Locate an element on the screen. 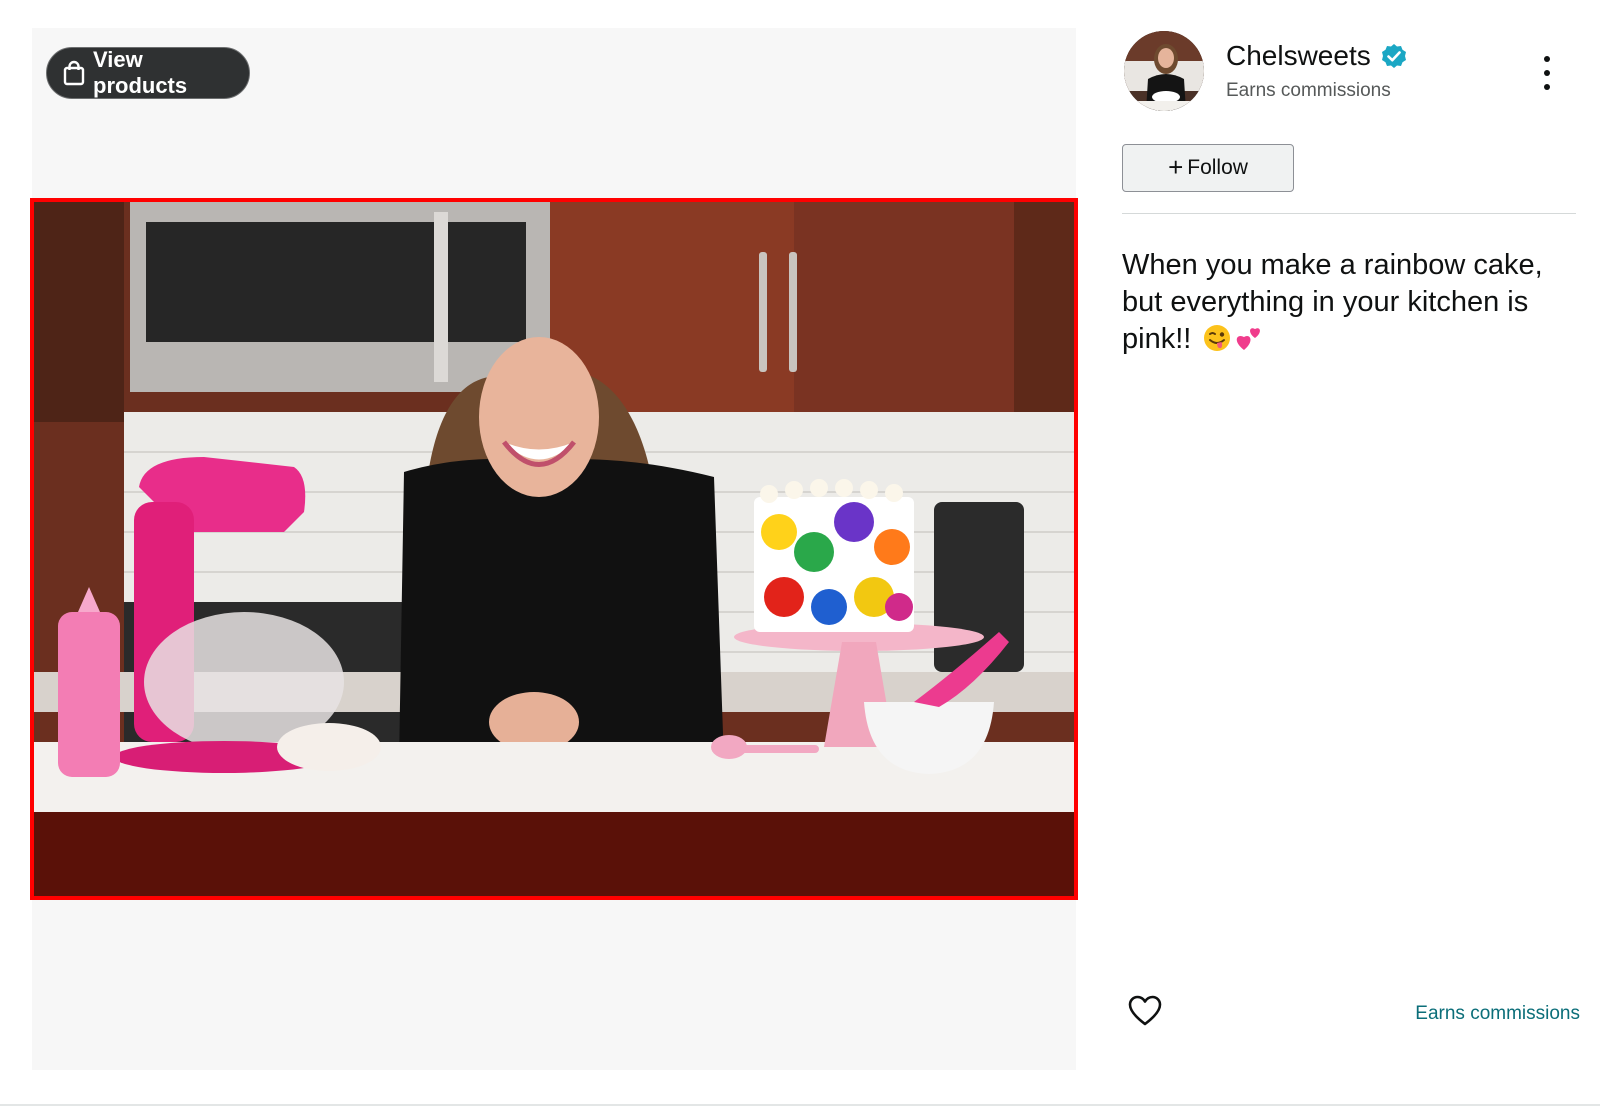 The height and width of the screenshot is (1106, 1600). plus-icon: + is located at coordinates (1176, 167).